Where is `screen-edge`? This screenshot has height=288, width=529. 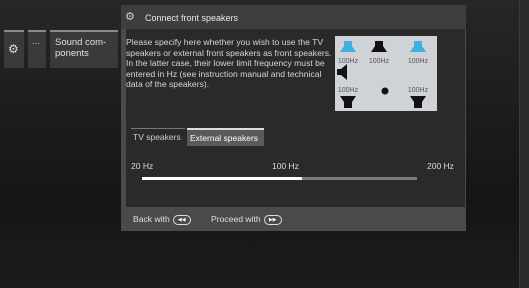
screen-edge is located at coordinates (524, 144).